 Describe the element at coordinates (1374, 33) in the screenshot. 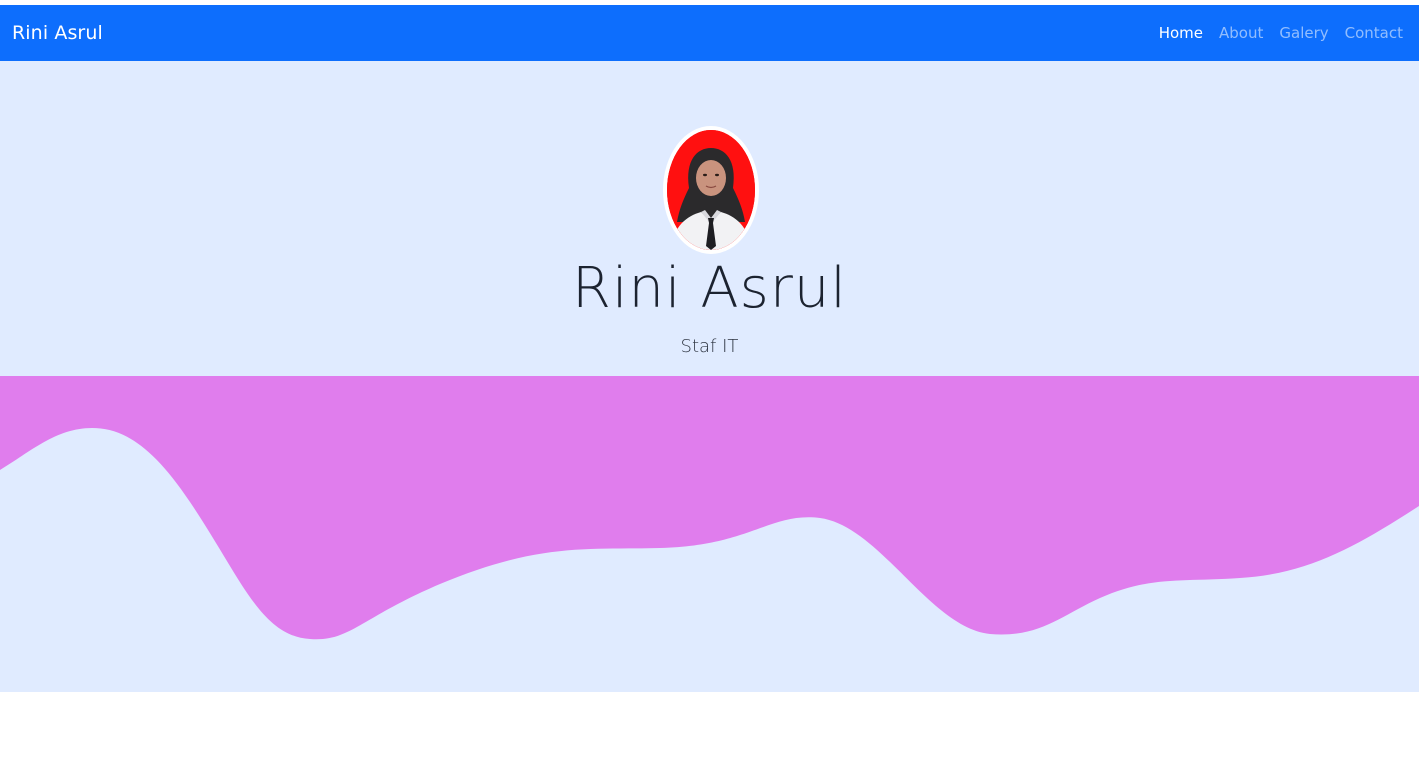

I see `nav-link-contact: Contact` at that location.